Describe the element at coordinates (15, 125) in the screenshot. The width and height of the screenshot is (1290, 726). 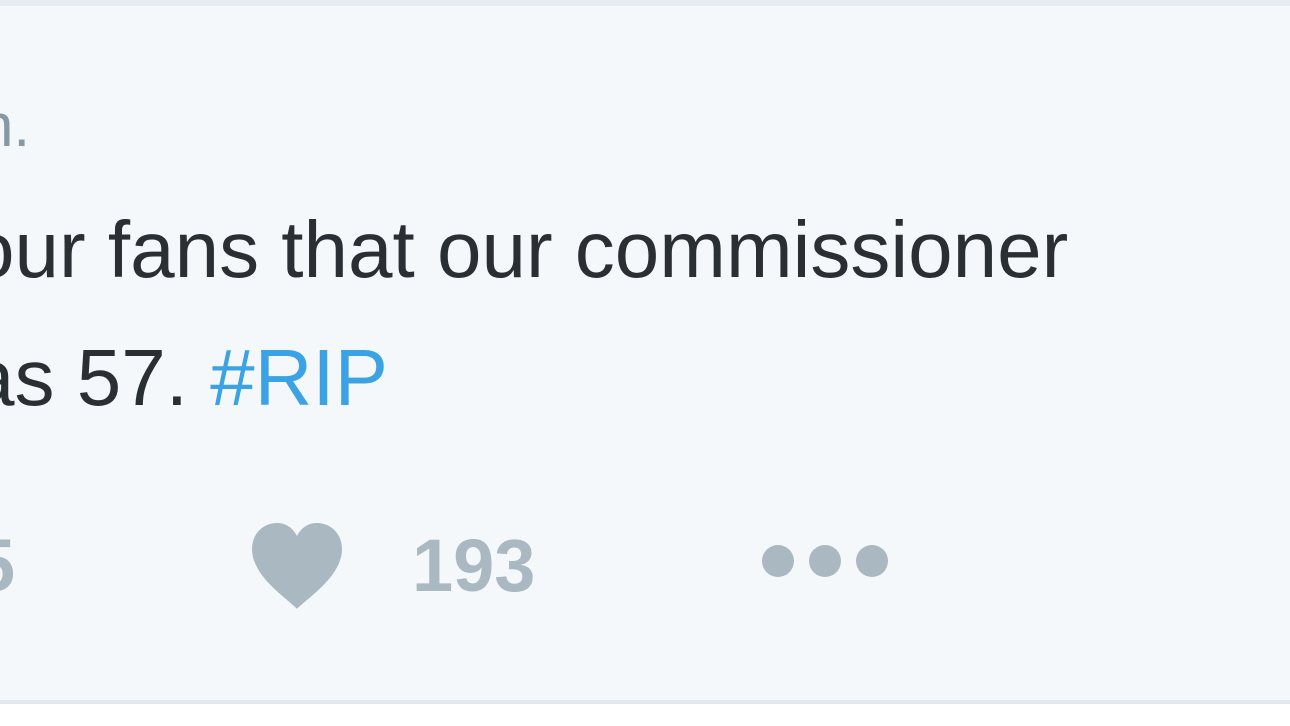
I see `tweet-header-fragment: n.` at that location.